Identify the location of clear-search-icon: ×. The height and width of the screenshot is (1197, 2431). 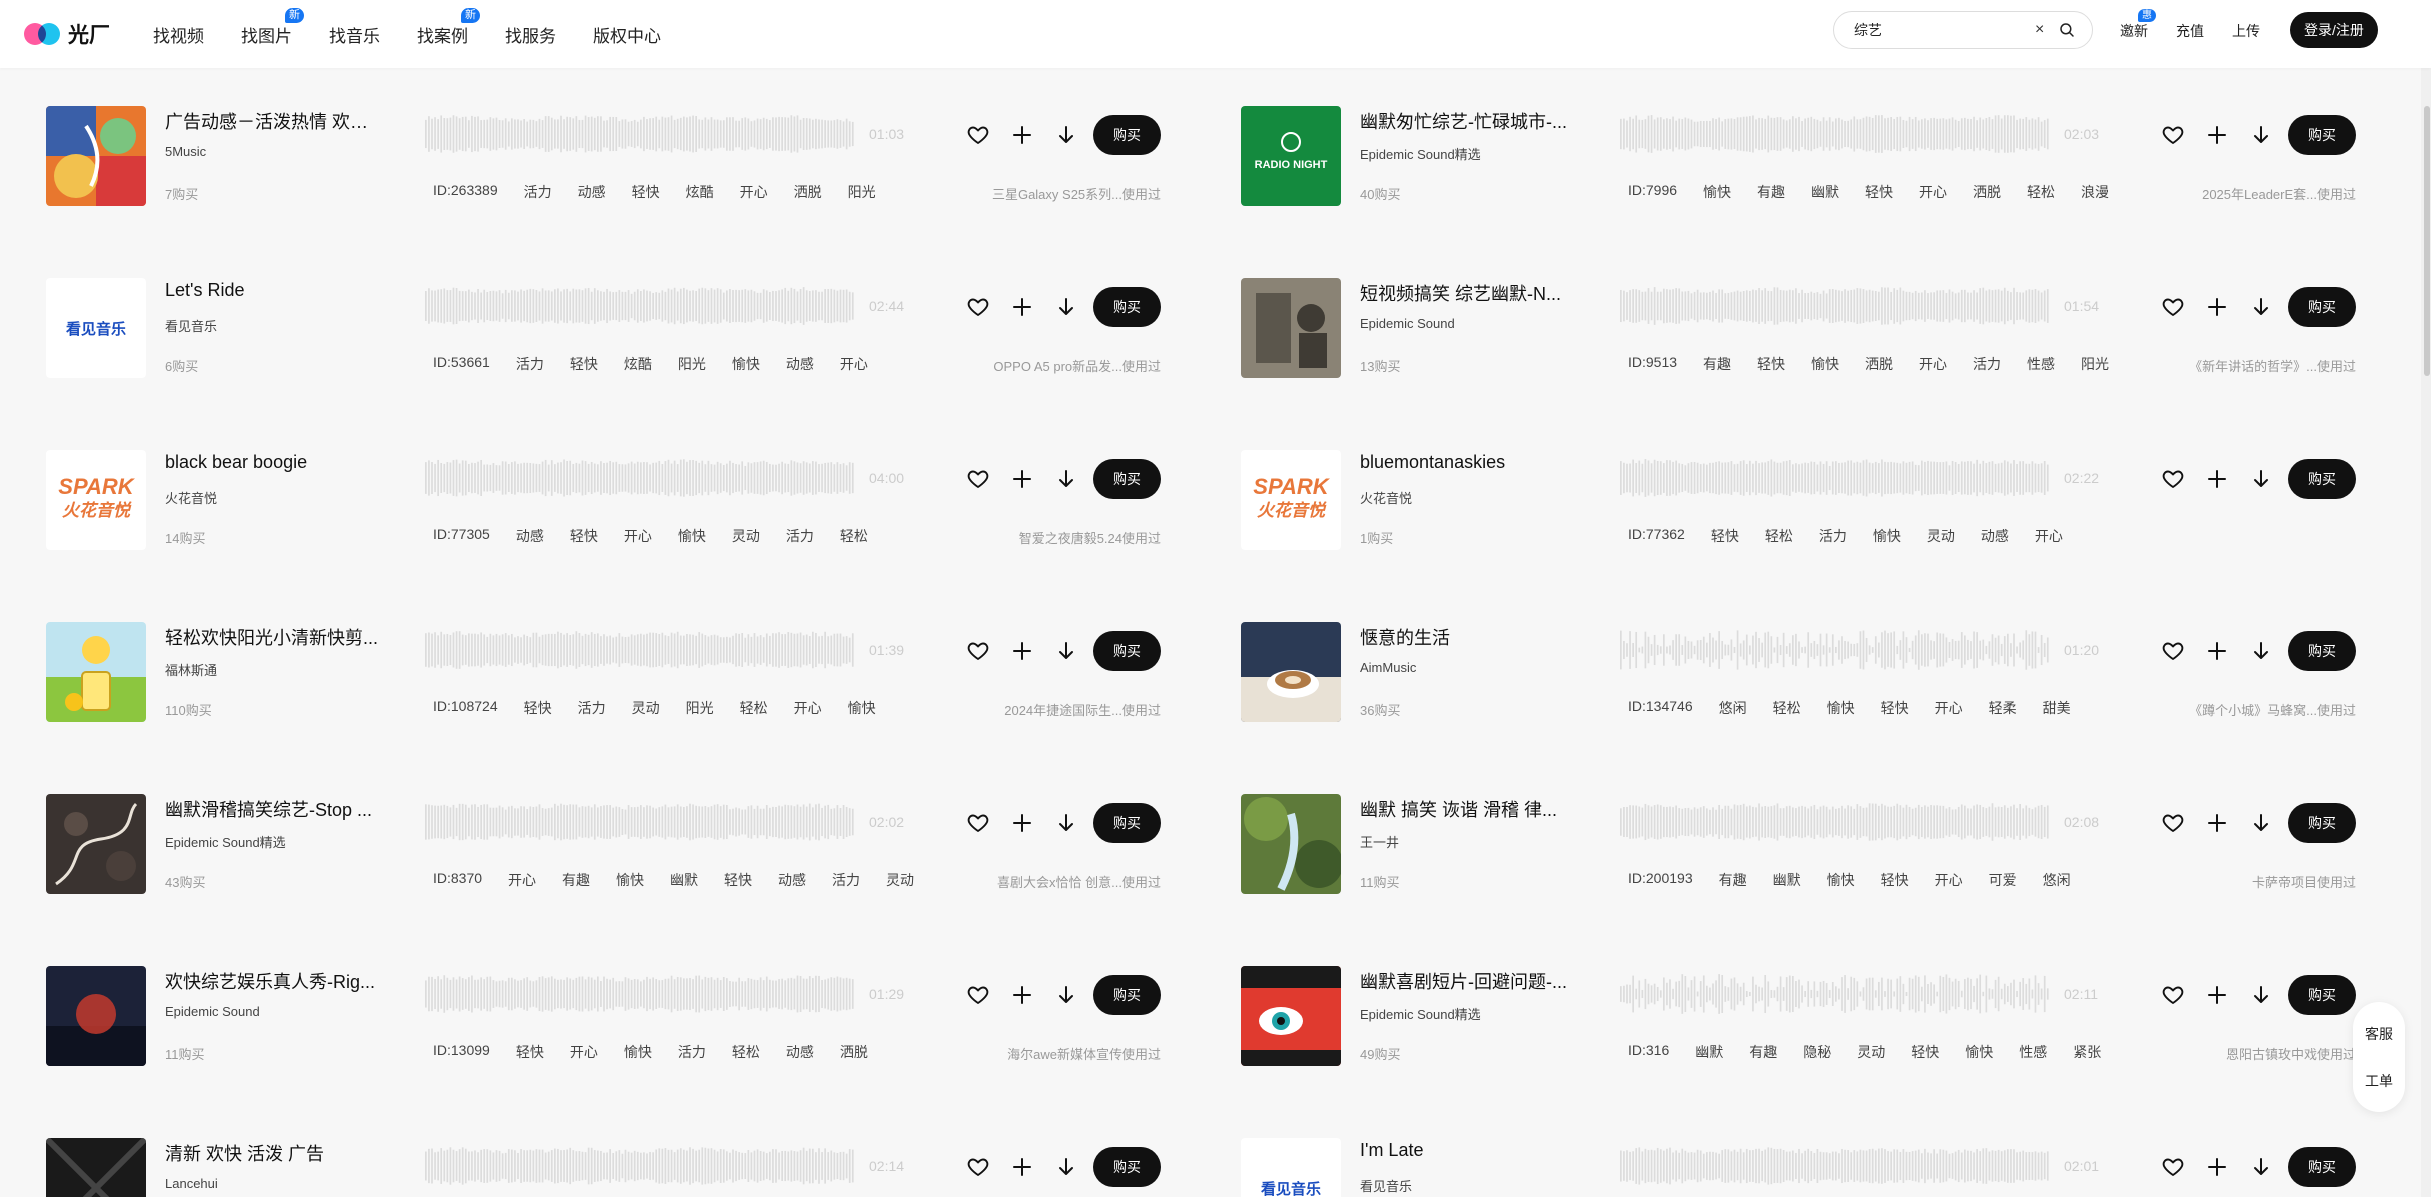
(2039, 30).